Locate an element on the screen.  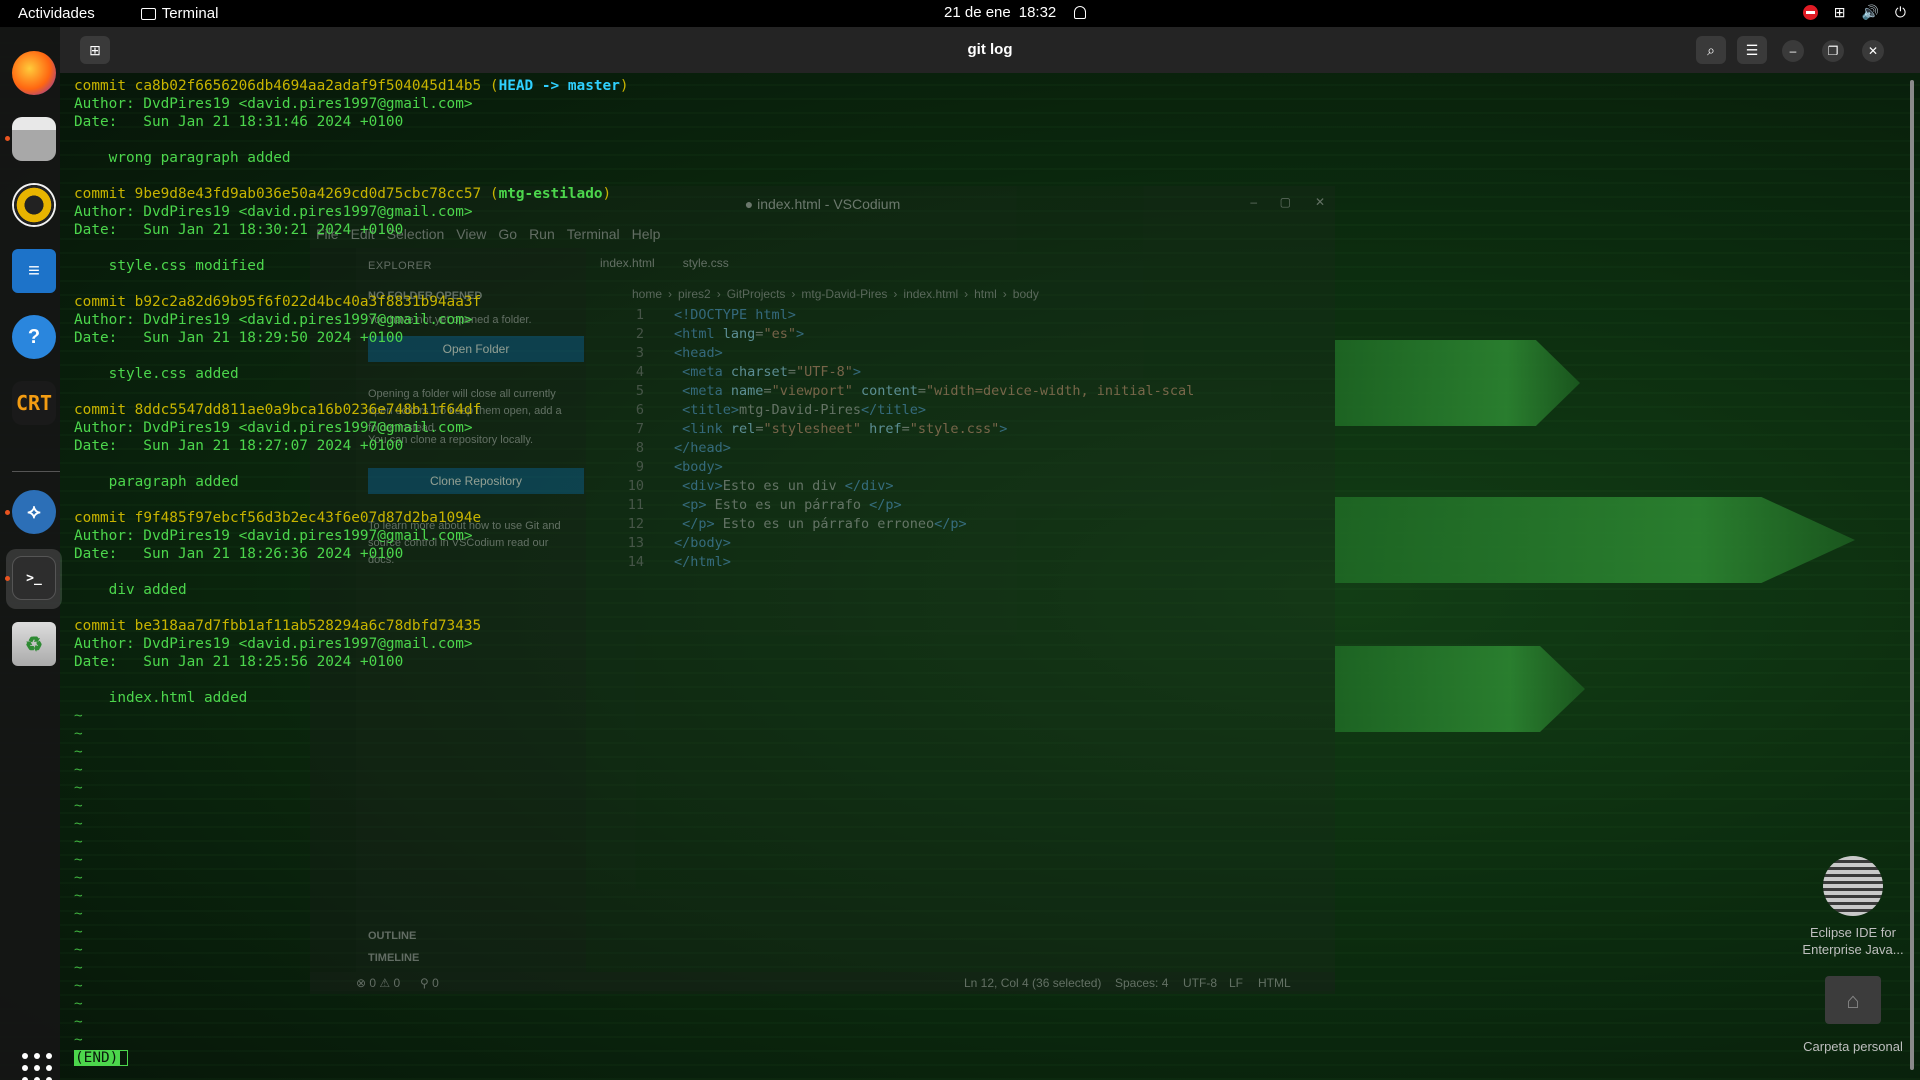
bell-icon is located at coordinates (1080, 12).